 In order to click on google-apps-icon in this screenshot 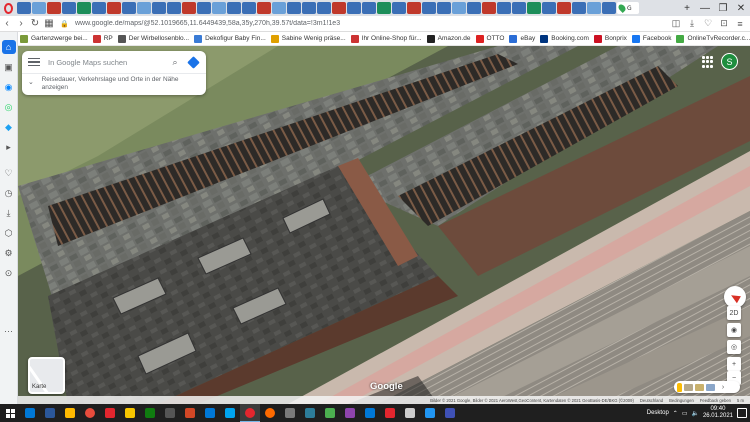, I will do `click(708, 62)`.